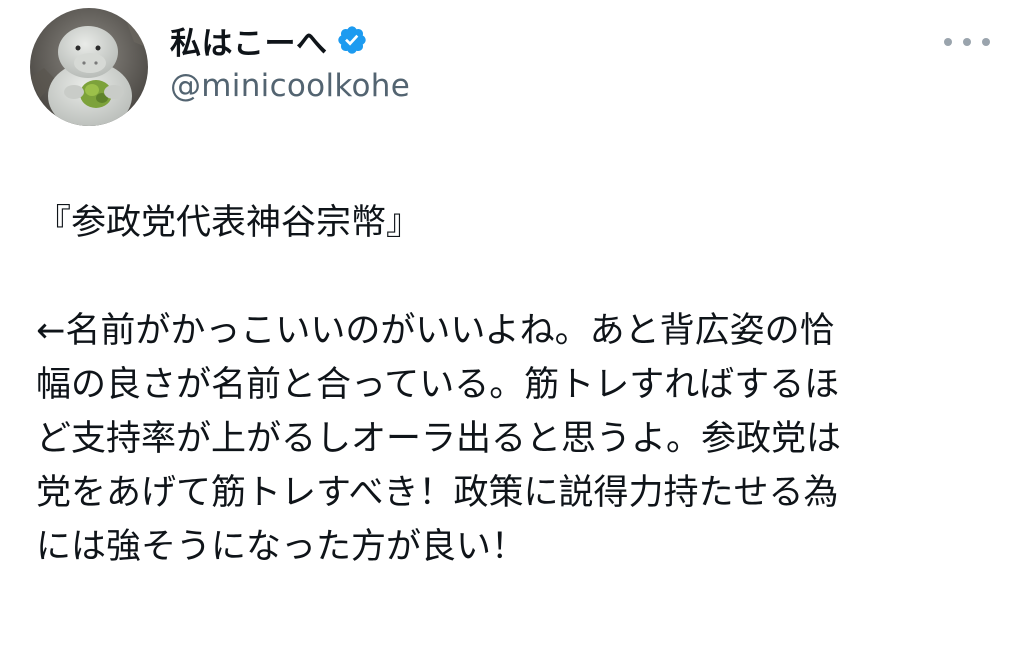 Image resolution: width=1024 pixels, height=648 pixels. What do you see at coordinates (281, 547) in the screenshot?
I see `tweet-line: には強そうになった方が良い！` at bounding box center [281, 547].